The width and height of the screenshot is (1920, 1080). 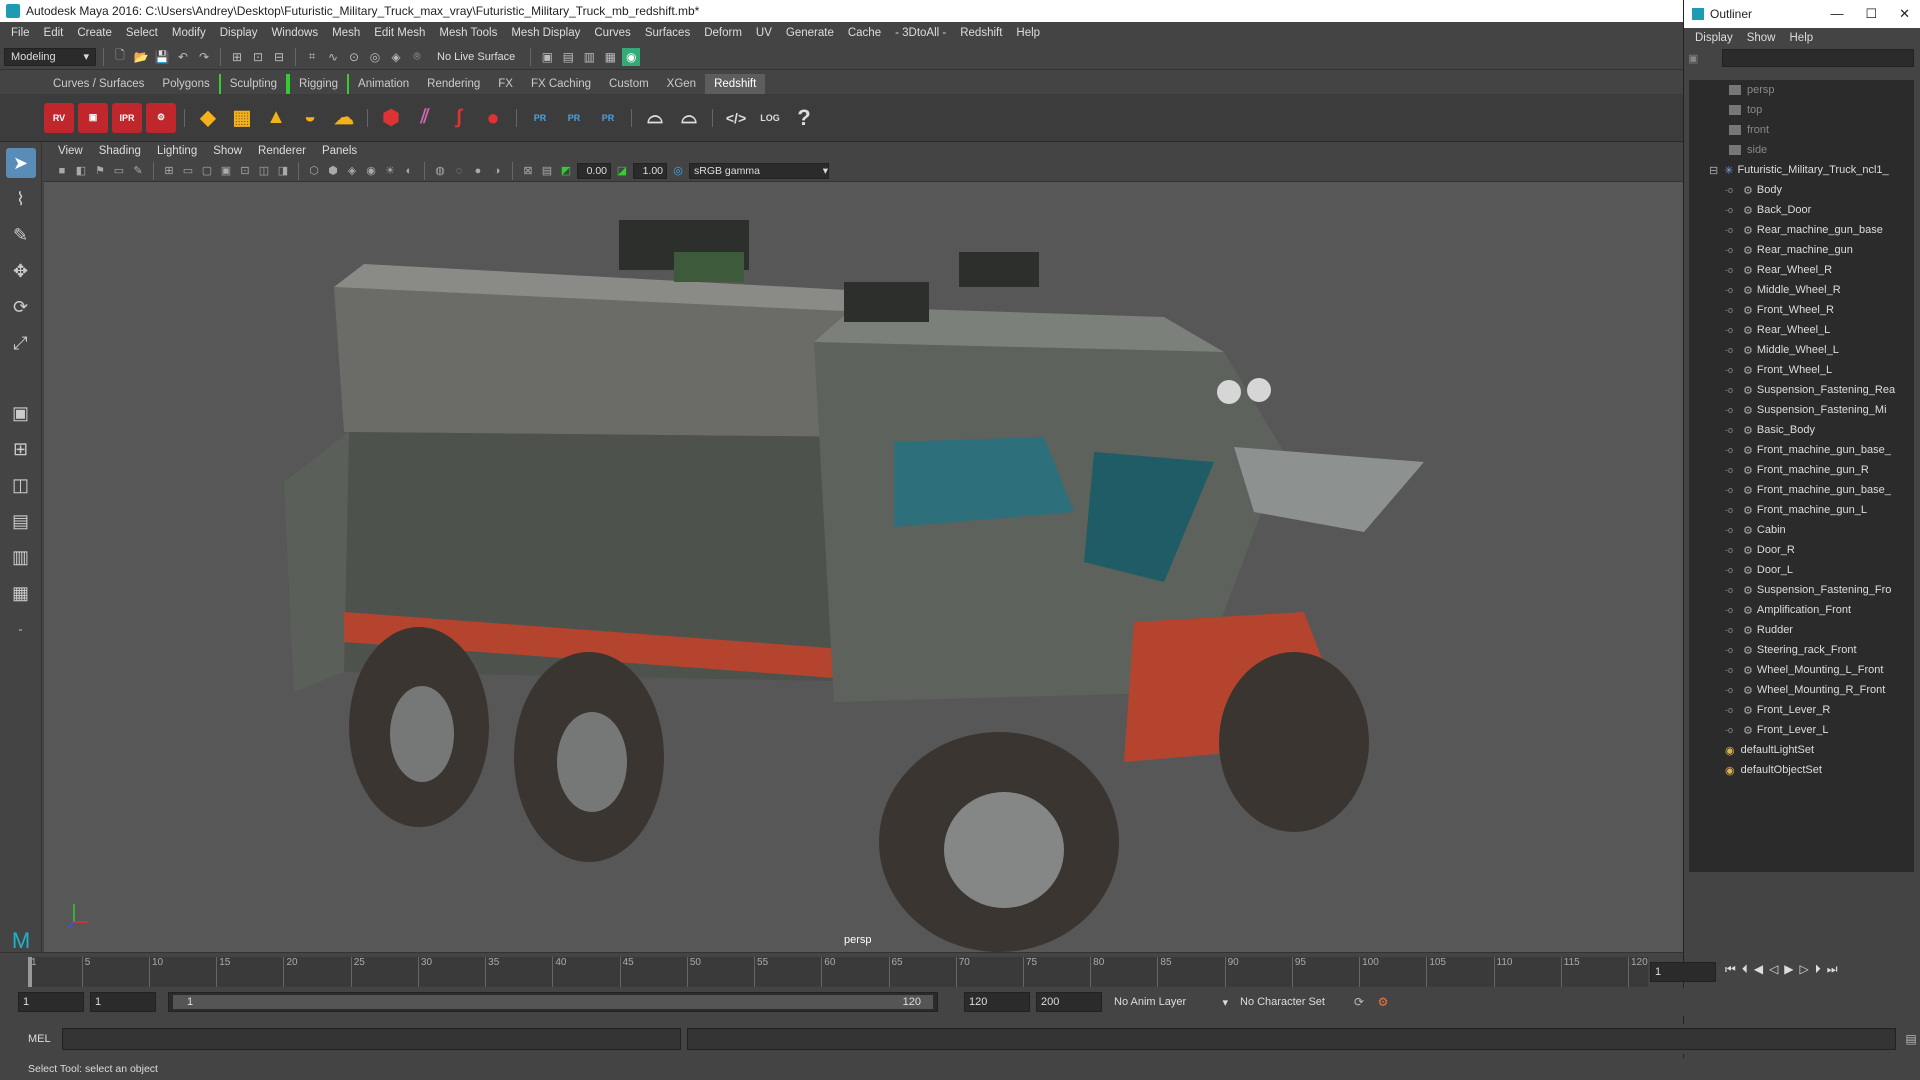 What do you see at coordinates (1801, 690) in the screenshot?
I see `outliner-item-row: -o ⚙ Wheel_Mounting_R_Front` at bounding box center [1801, 690].